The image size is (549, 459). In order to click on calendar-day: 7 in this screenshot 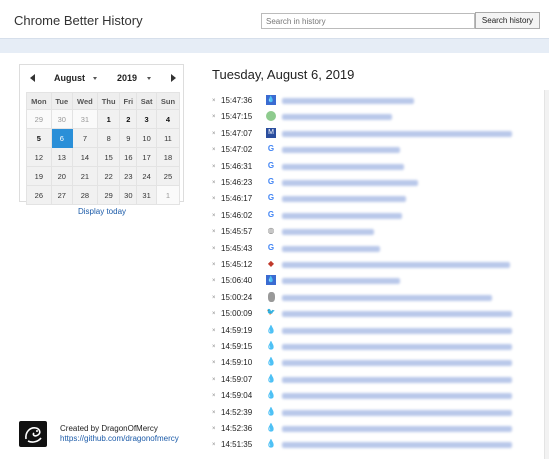, I will do `click(84, 138)`.